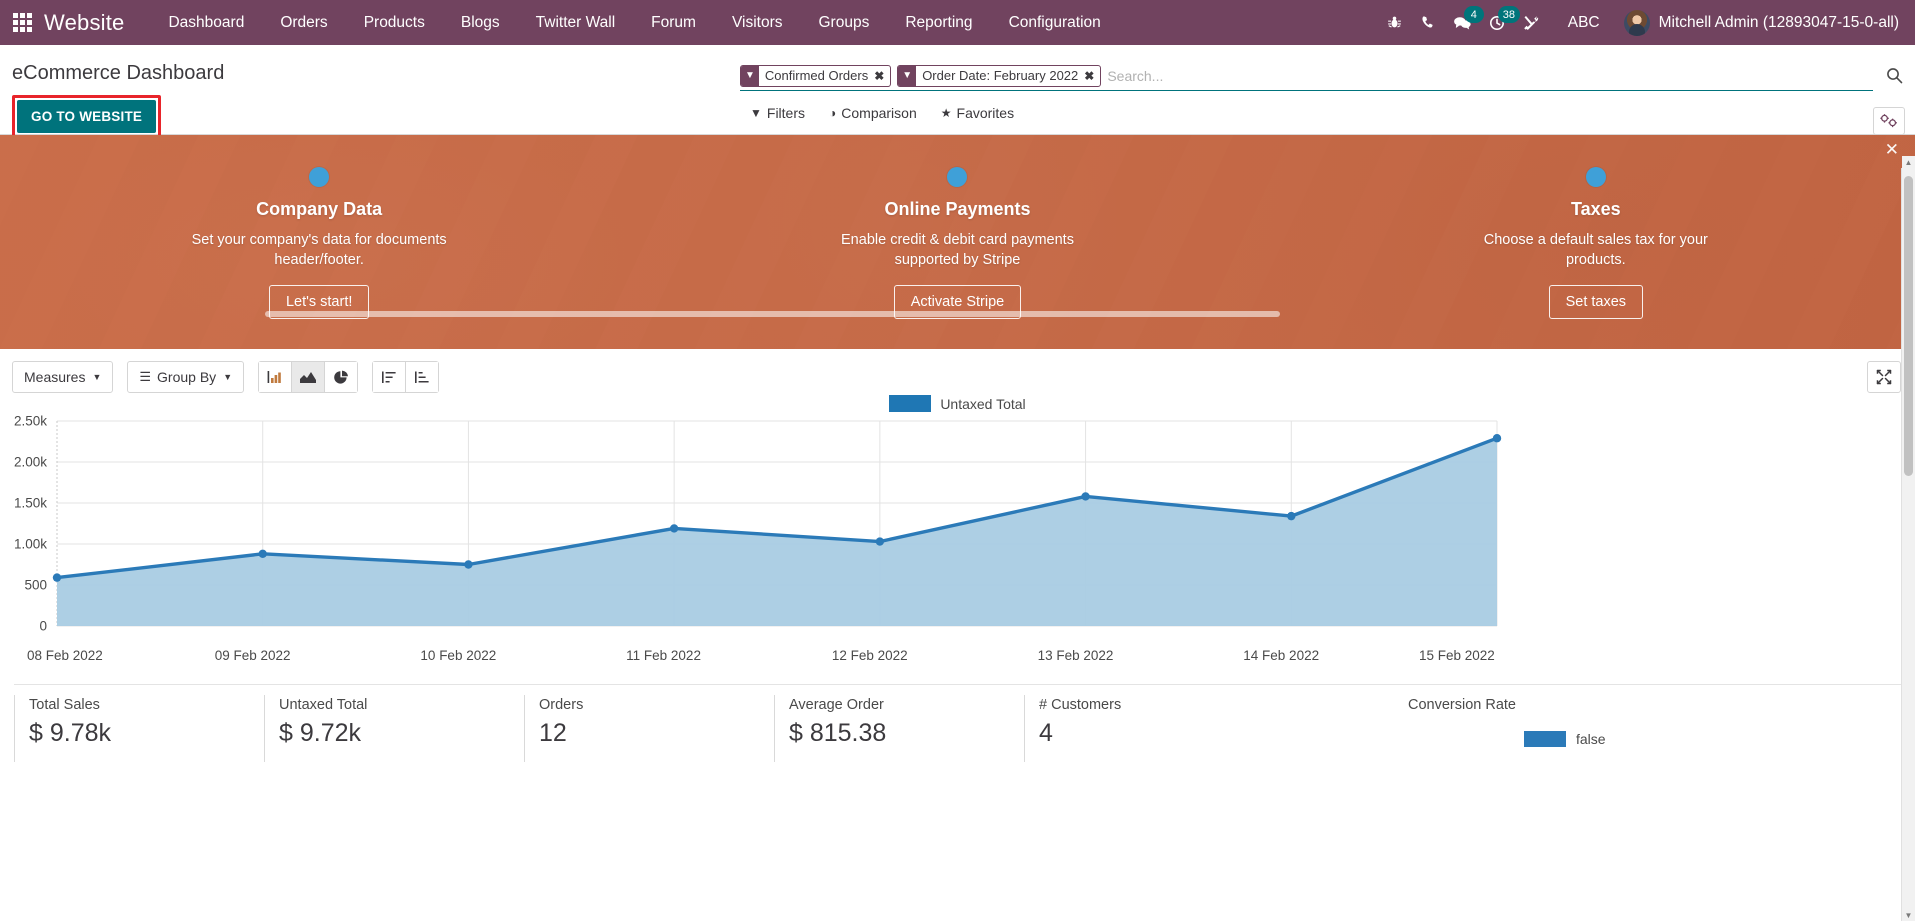 The height and width of the screenshot is (921, 1915). Describe the element at coordinates (1889, 121) in the screenshot. I see `panel-settings-button` at that location.